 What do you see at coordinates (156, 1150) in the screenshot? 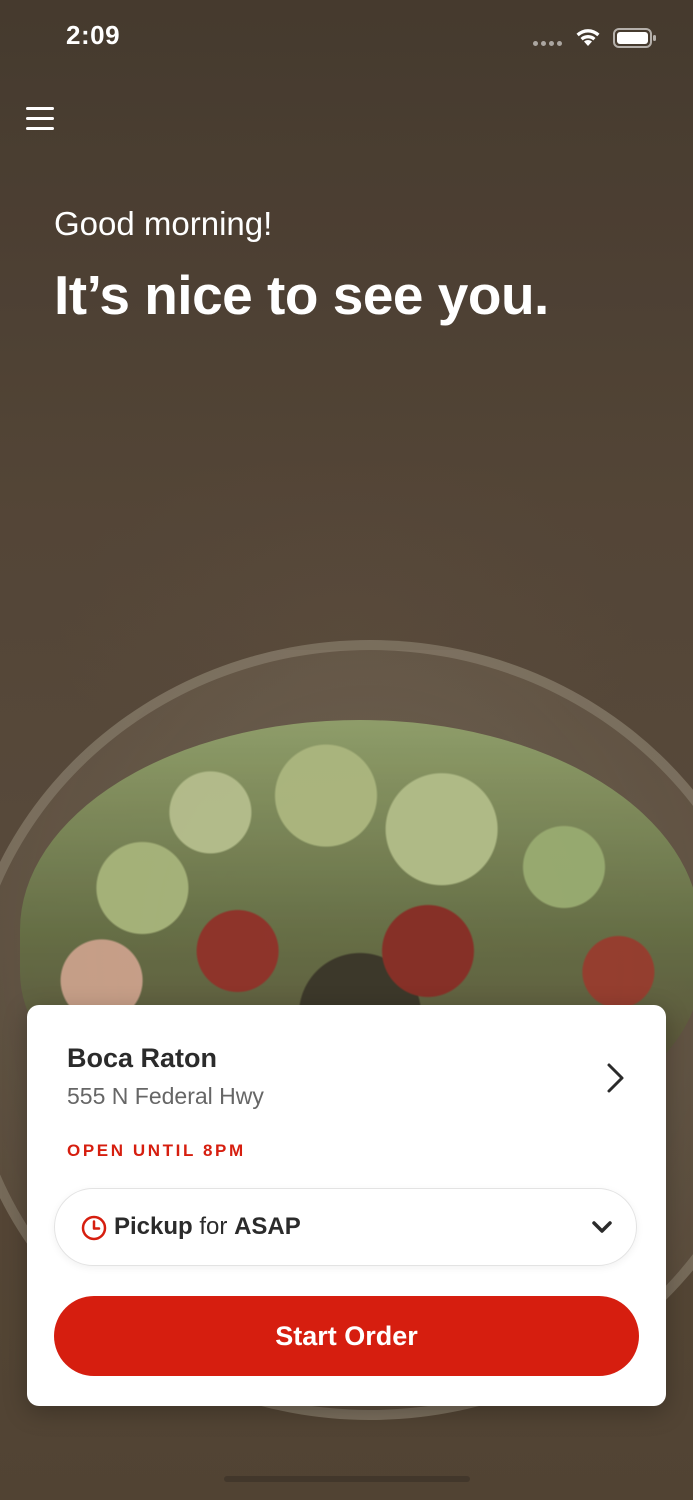
I see `open-hours-status: OPEN UNTIL 8PM` at bounding box center [156, 1150].